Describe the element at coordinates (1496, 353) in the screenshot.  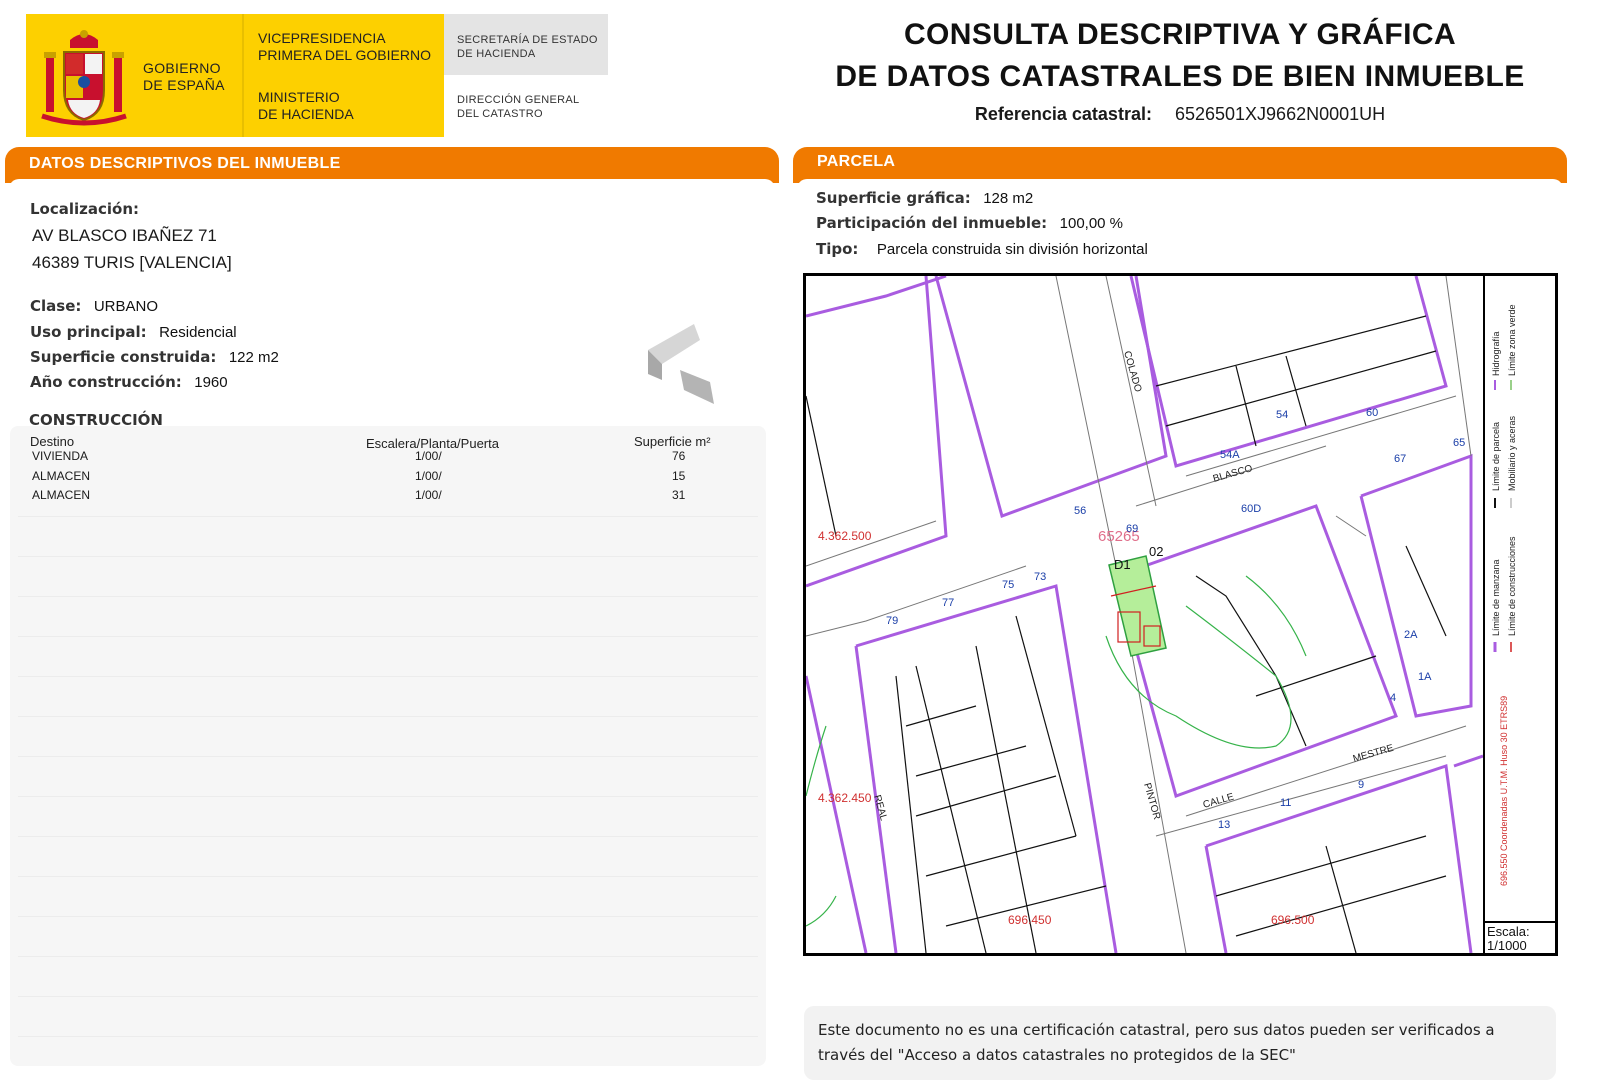
I see `legend-hidrografia: Hidrografía` at that location.